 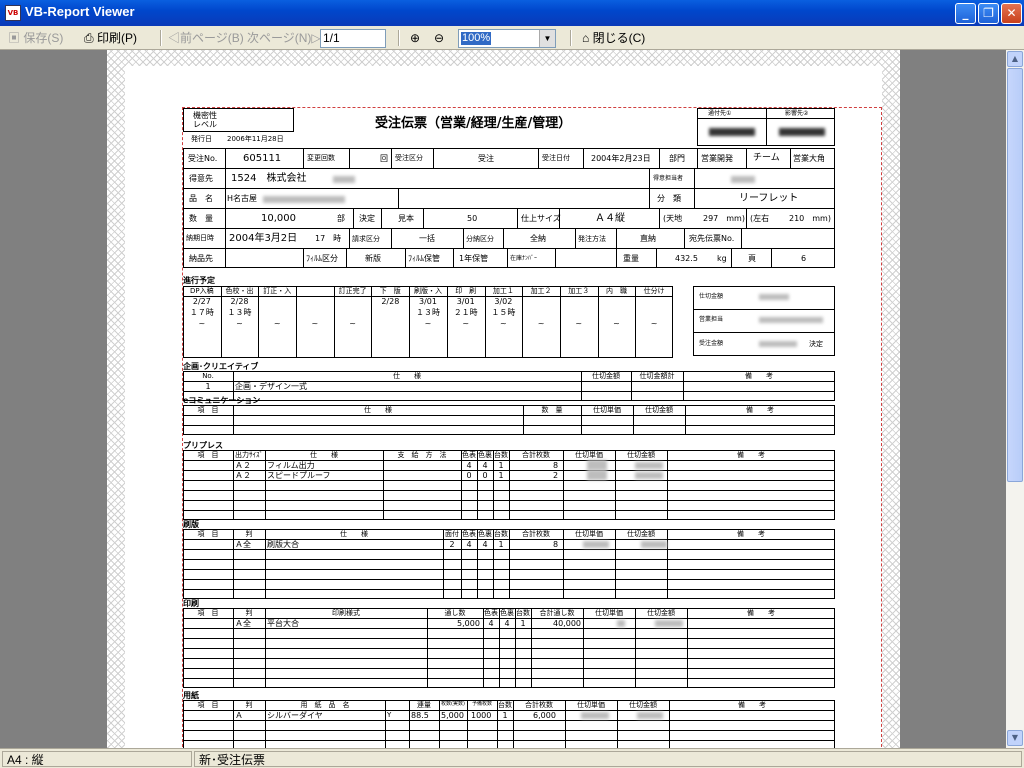 I want to click on comm-head: 仕切金額, so click(x=659, y=410).